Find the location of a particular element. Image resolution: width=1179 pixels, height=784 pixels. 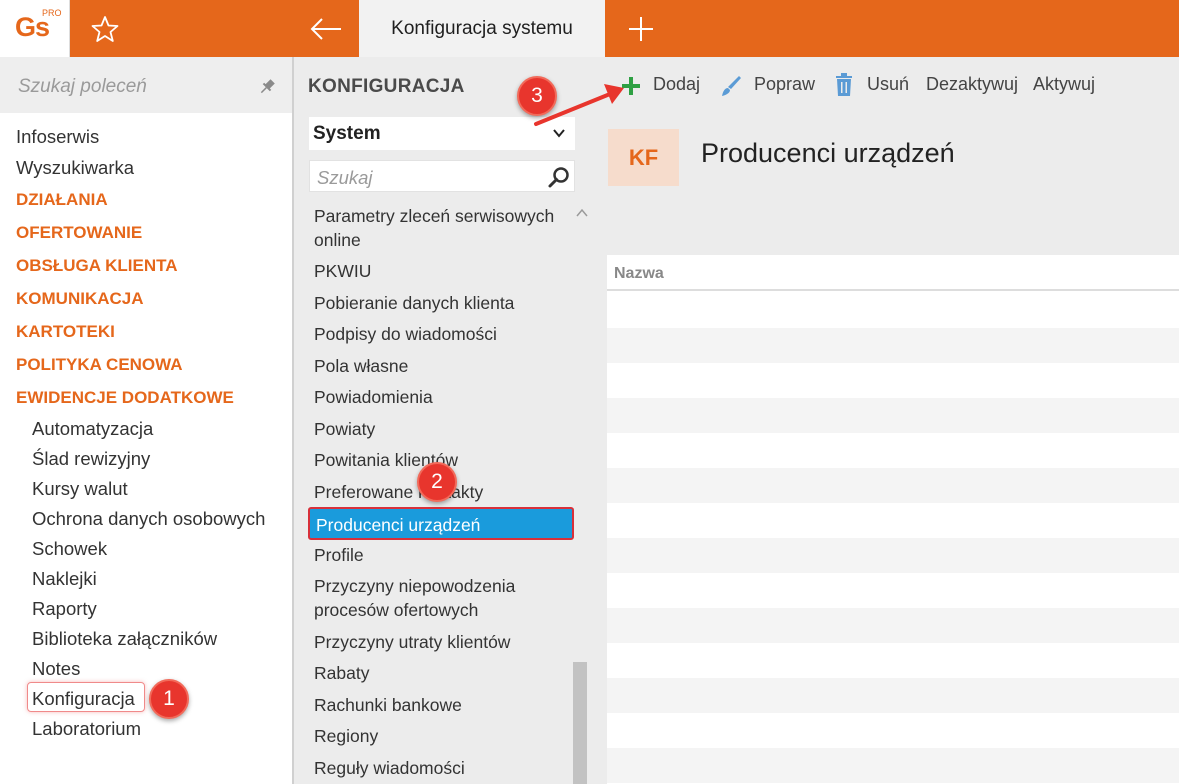

page-icon-badge: KF is located at coordinates (643, 157).